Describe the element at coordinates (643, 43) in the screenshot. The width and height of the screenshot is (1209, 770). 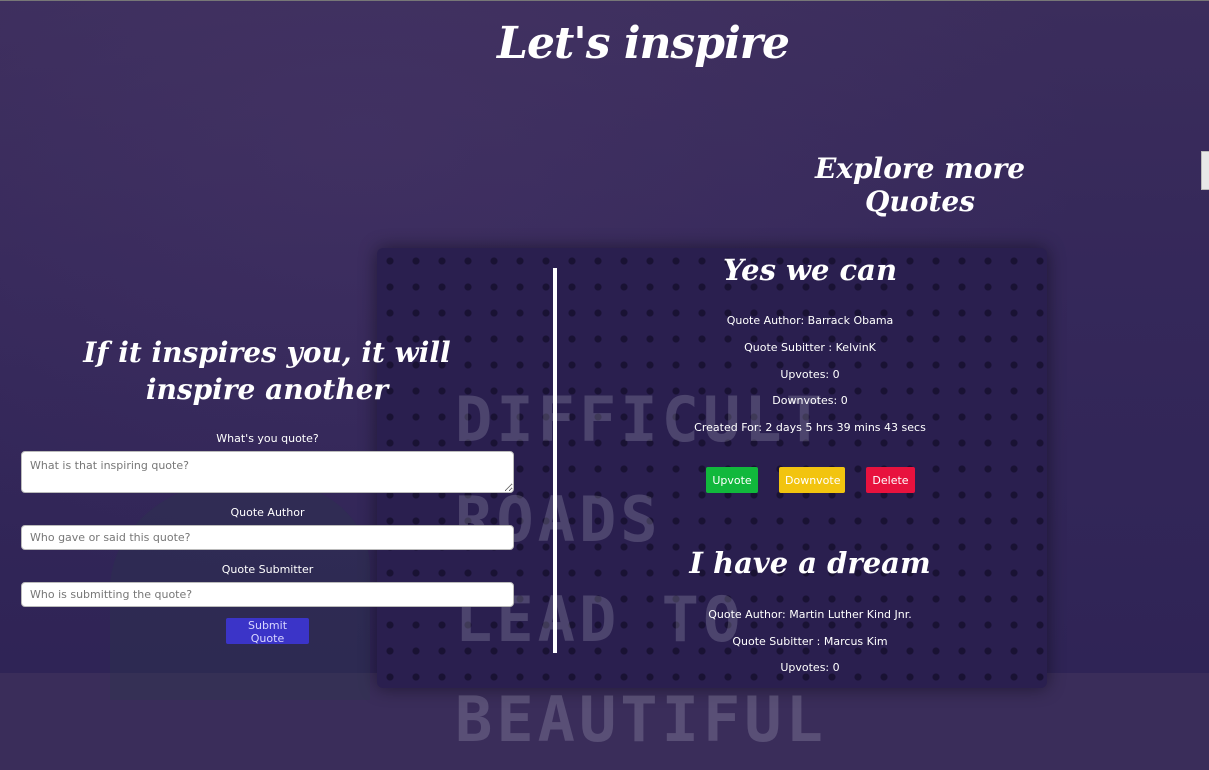
I see `site-title: Let's inspire` at that location.